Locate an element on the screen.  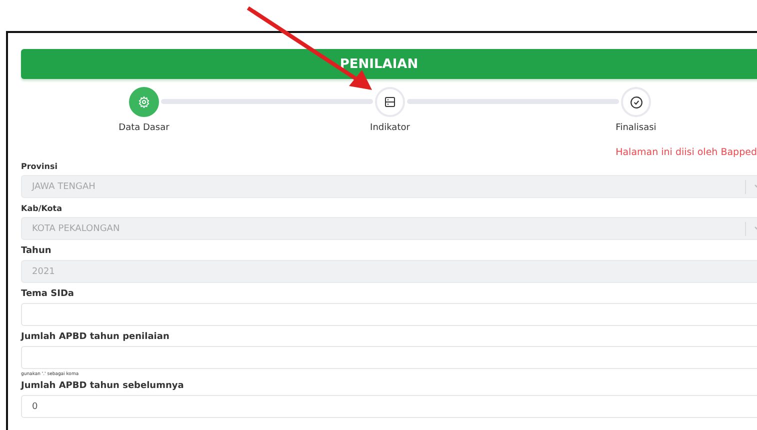
page-header: PENILAIAN is located at coordinates (389, 64).